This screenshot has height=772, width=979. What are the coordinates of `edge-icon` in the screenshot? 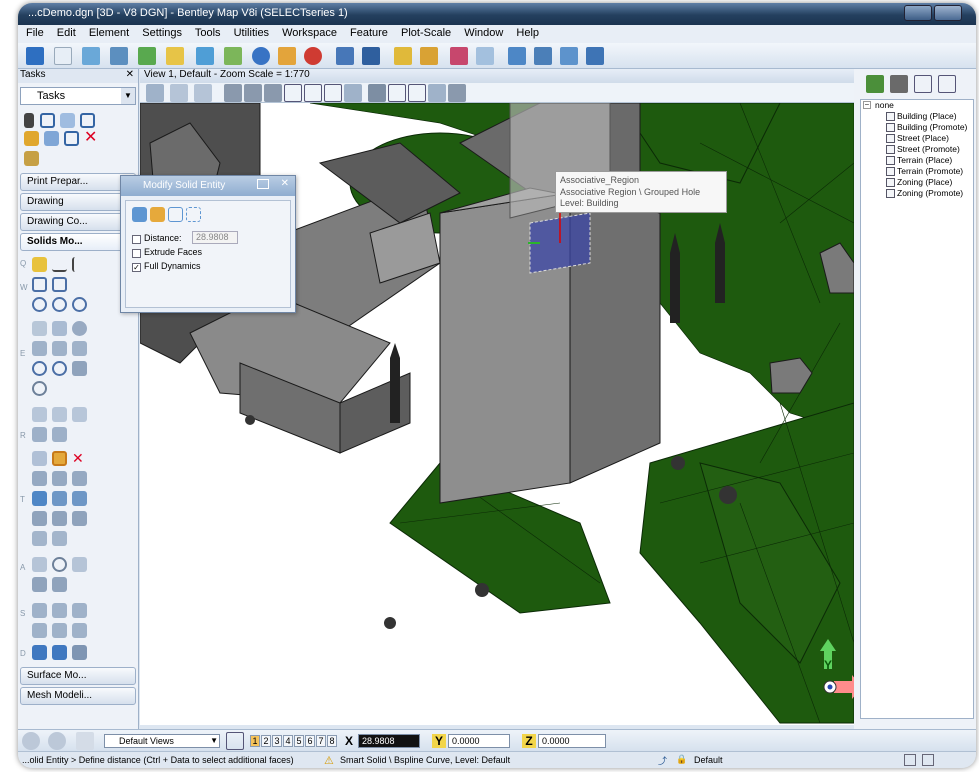 It's located at (39, 518).